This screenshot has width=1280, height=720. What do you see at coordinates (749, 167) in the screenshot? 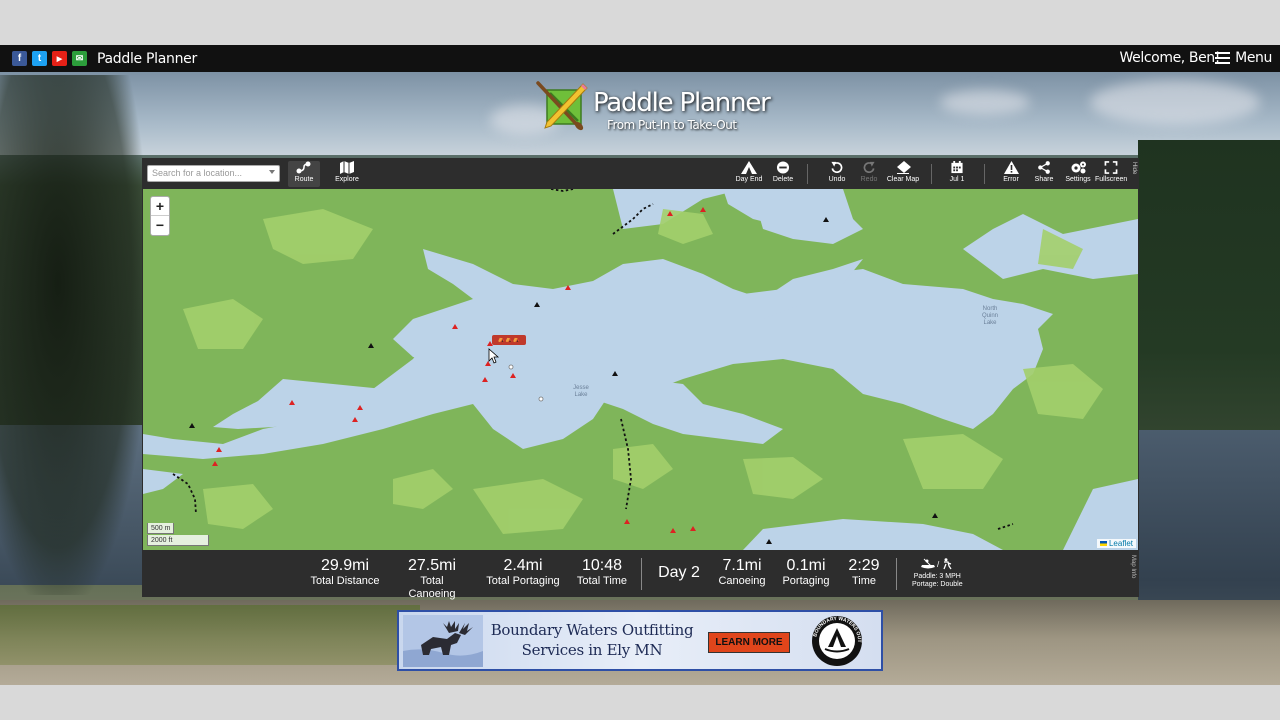
I see `tent-icon` at bounding box center [749, 167].